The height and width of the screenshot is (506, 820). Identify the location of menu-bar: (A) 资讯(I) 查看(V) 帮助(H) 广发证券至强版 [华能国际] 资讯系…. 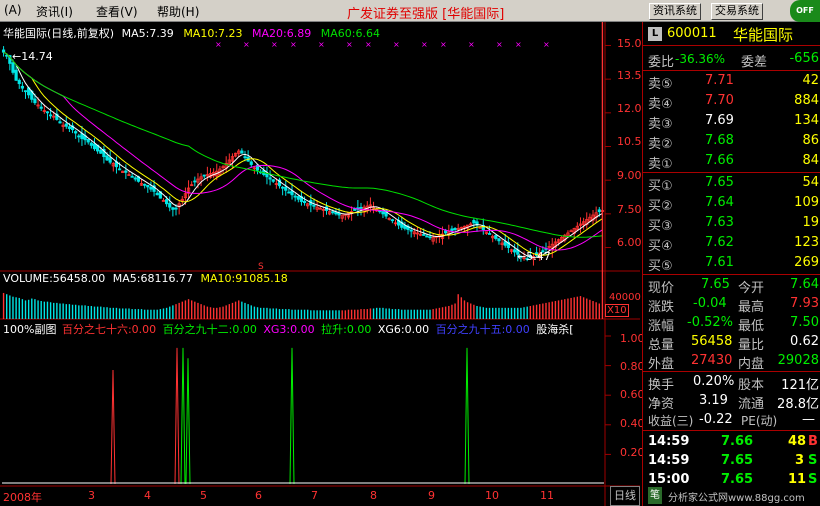
(410, 11).